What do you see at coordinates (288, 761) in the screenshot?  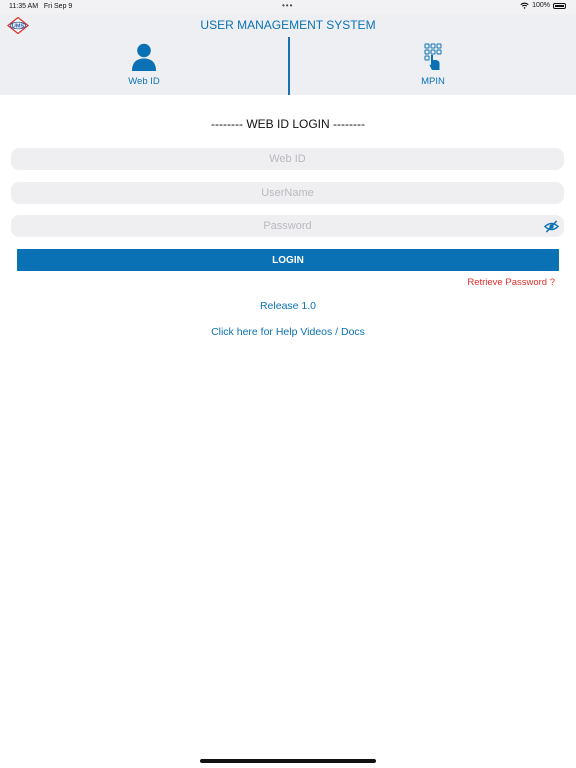 I see `home-indicator` at bounding box center [288, 761].